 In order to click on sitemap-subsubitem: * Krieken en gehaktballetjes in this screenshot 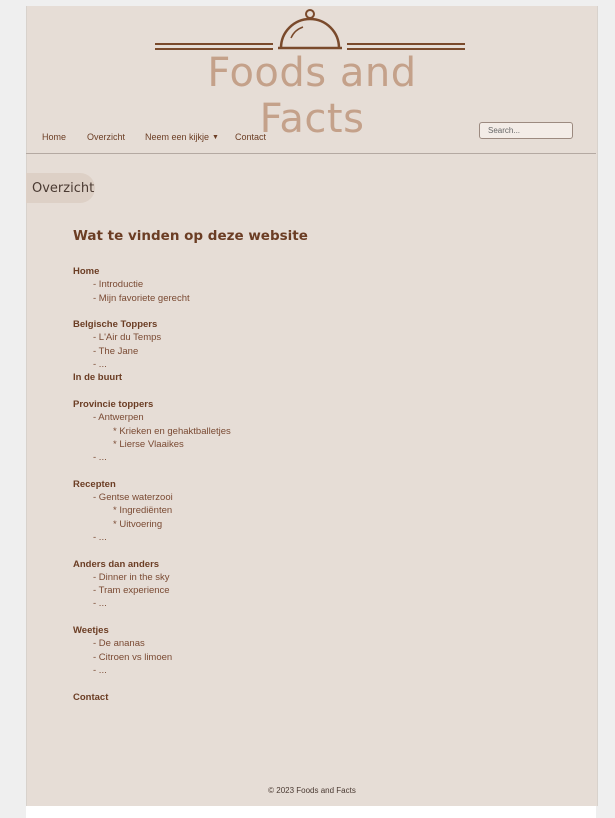, I will do `click(273, 431)`.